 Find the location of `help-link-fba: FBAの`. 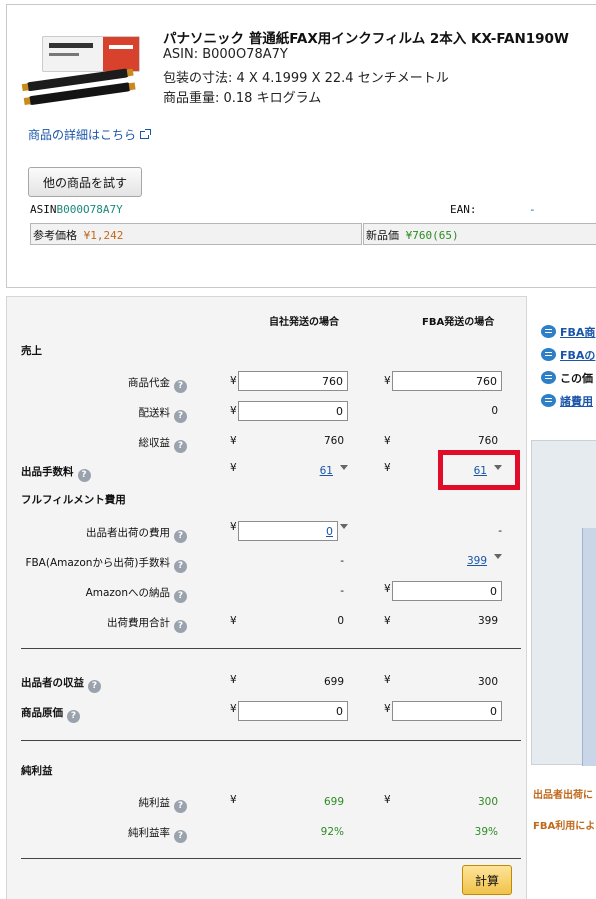

help-link-fba: FBAの is located at coordinates (568, 355).